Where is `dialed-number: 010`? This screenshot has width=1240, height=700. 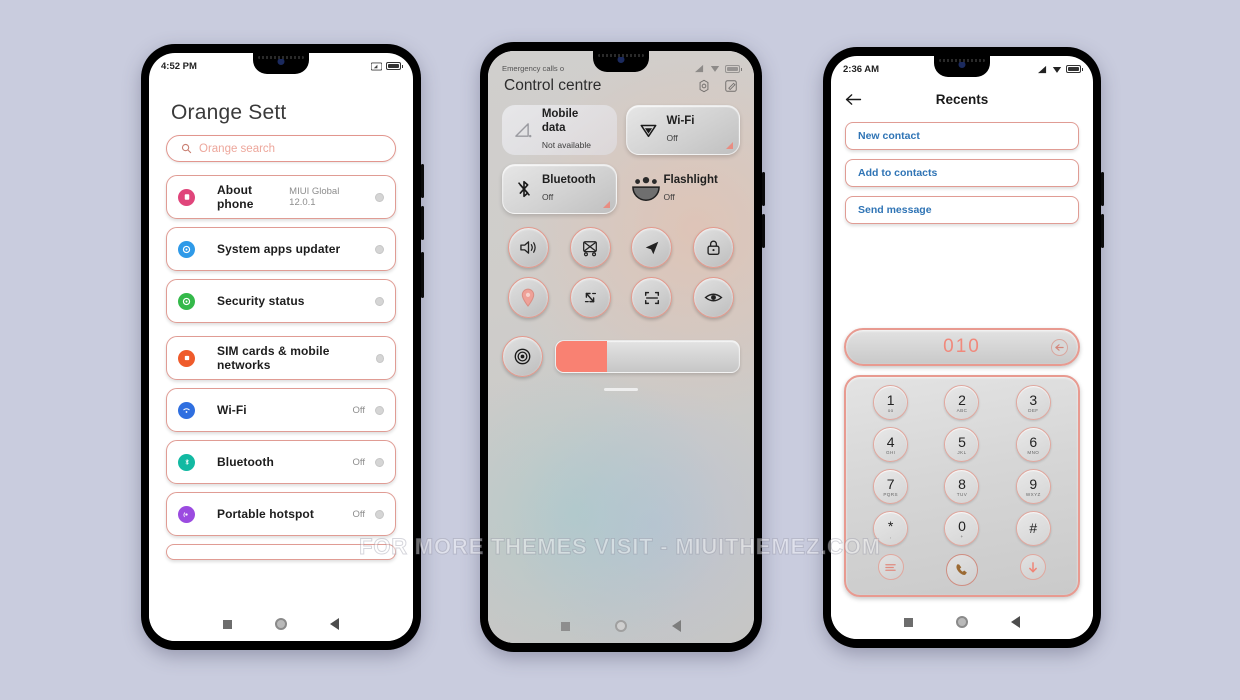 dialed-number: 010 is located at coordinates (962, 346).